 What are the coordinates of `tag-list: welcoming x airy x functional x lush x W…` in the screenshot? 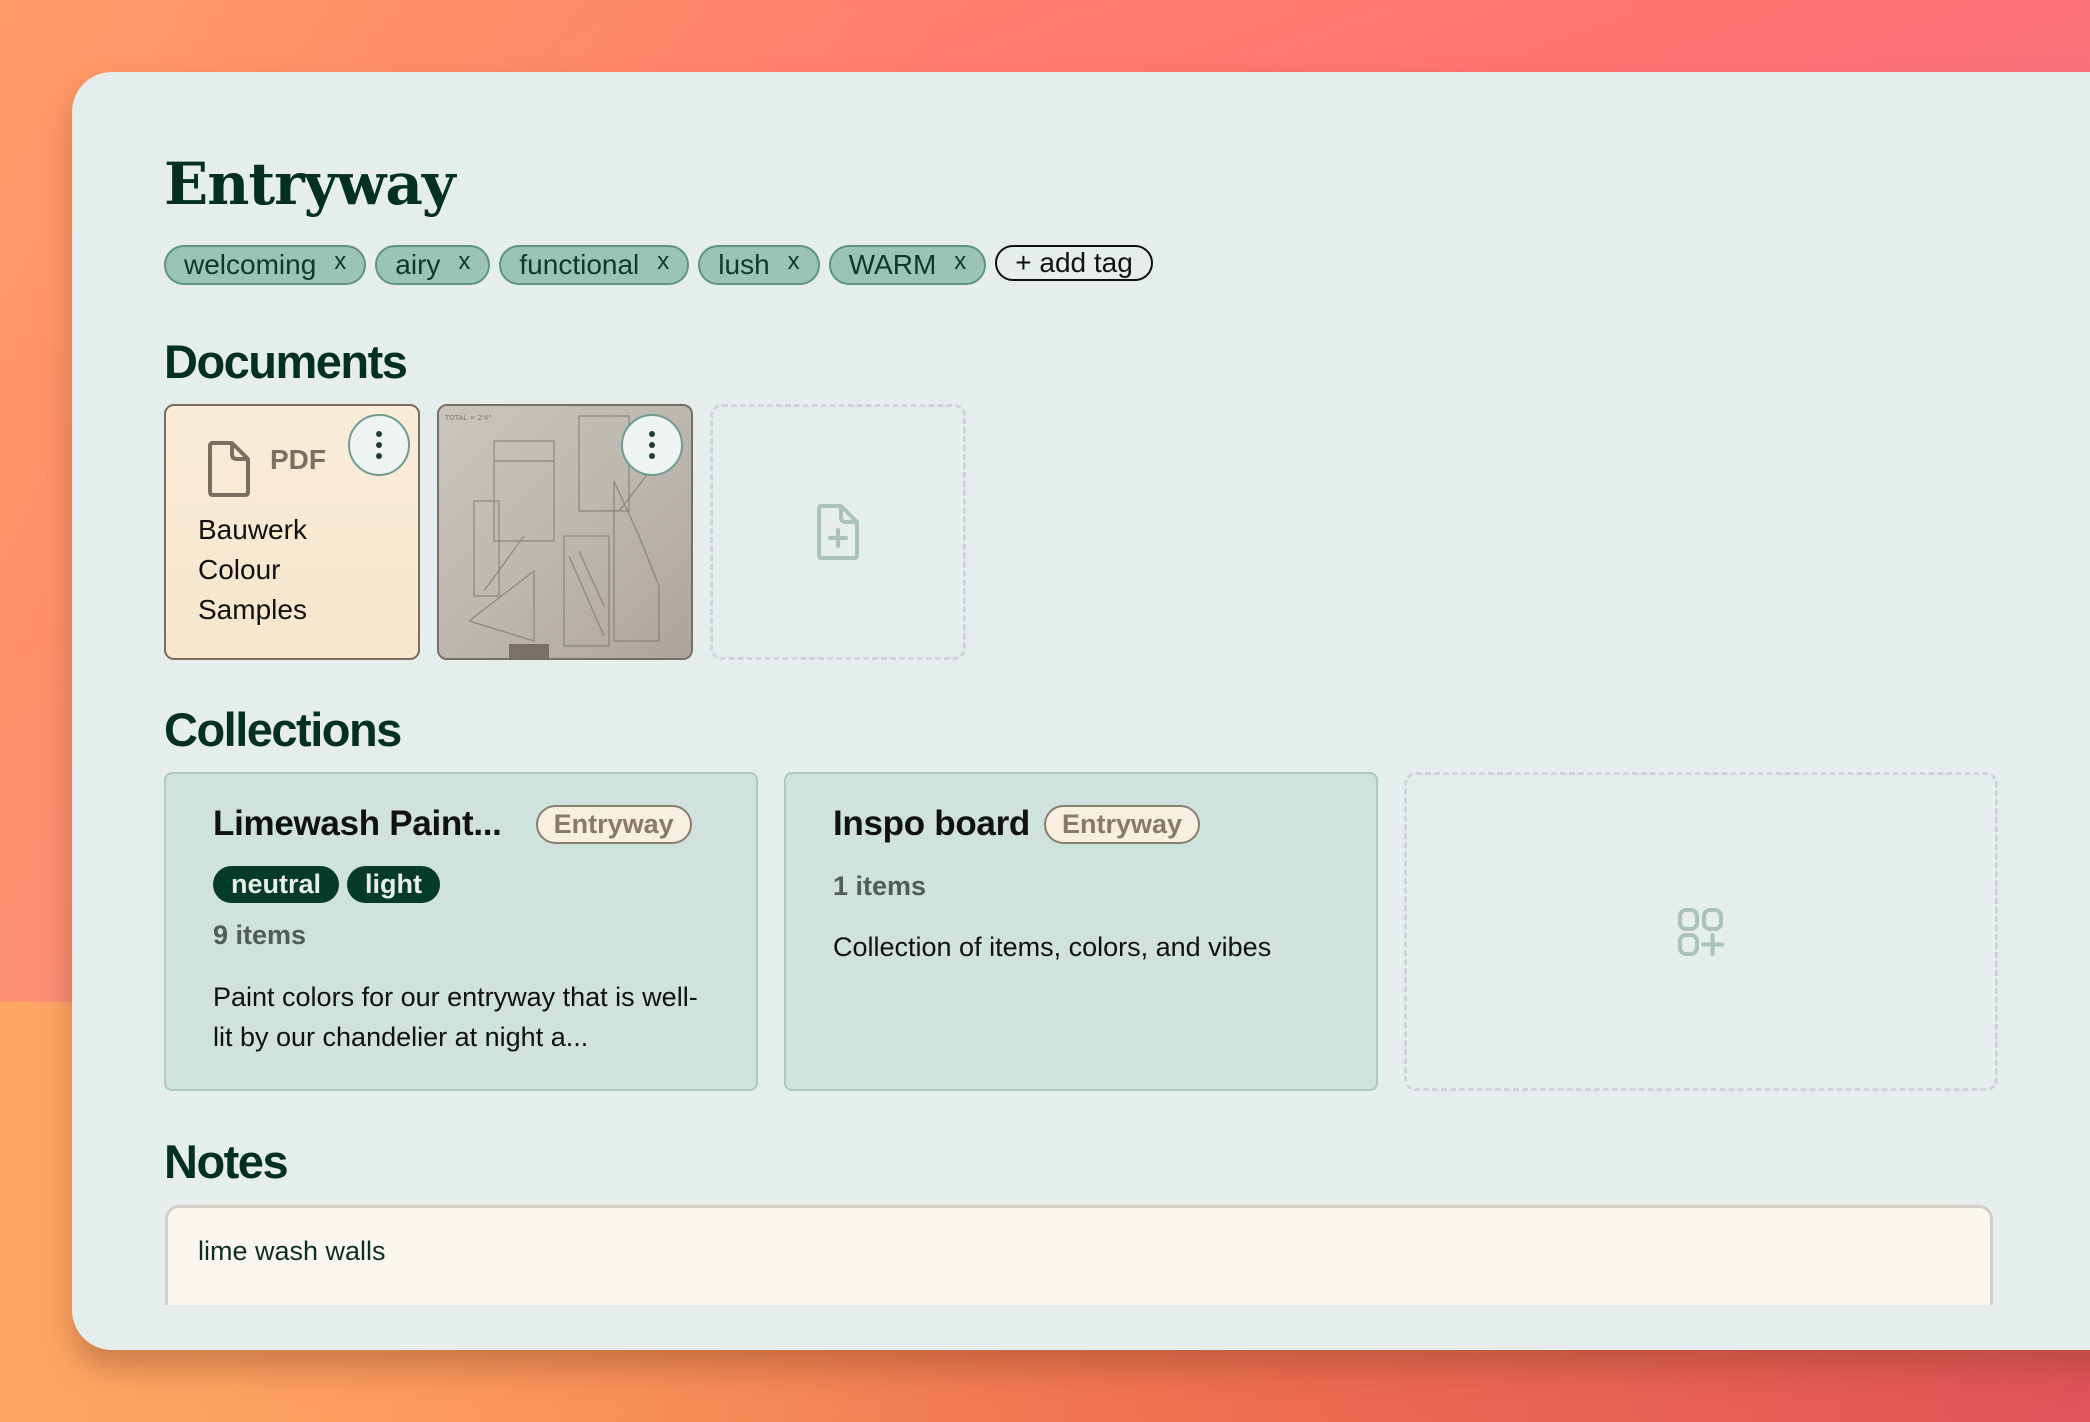 It's located at (658, 265).